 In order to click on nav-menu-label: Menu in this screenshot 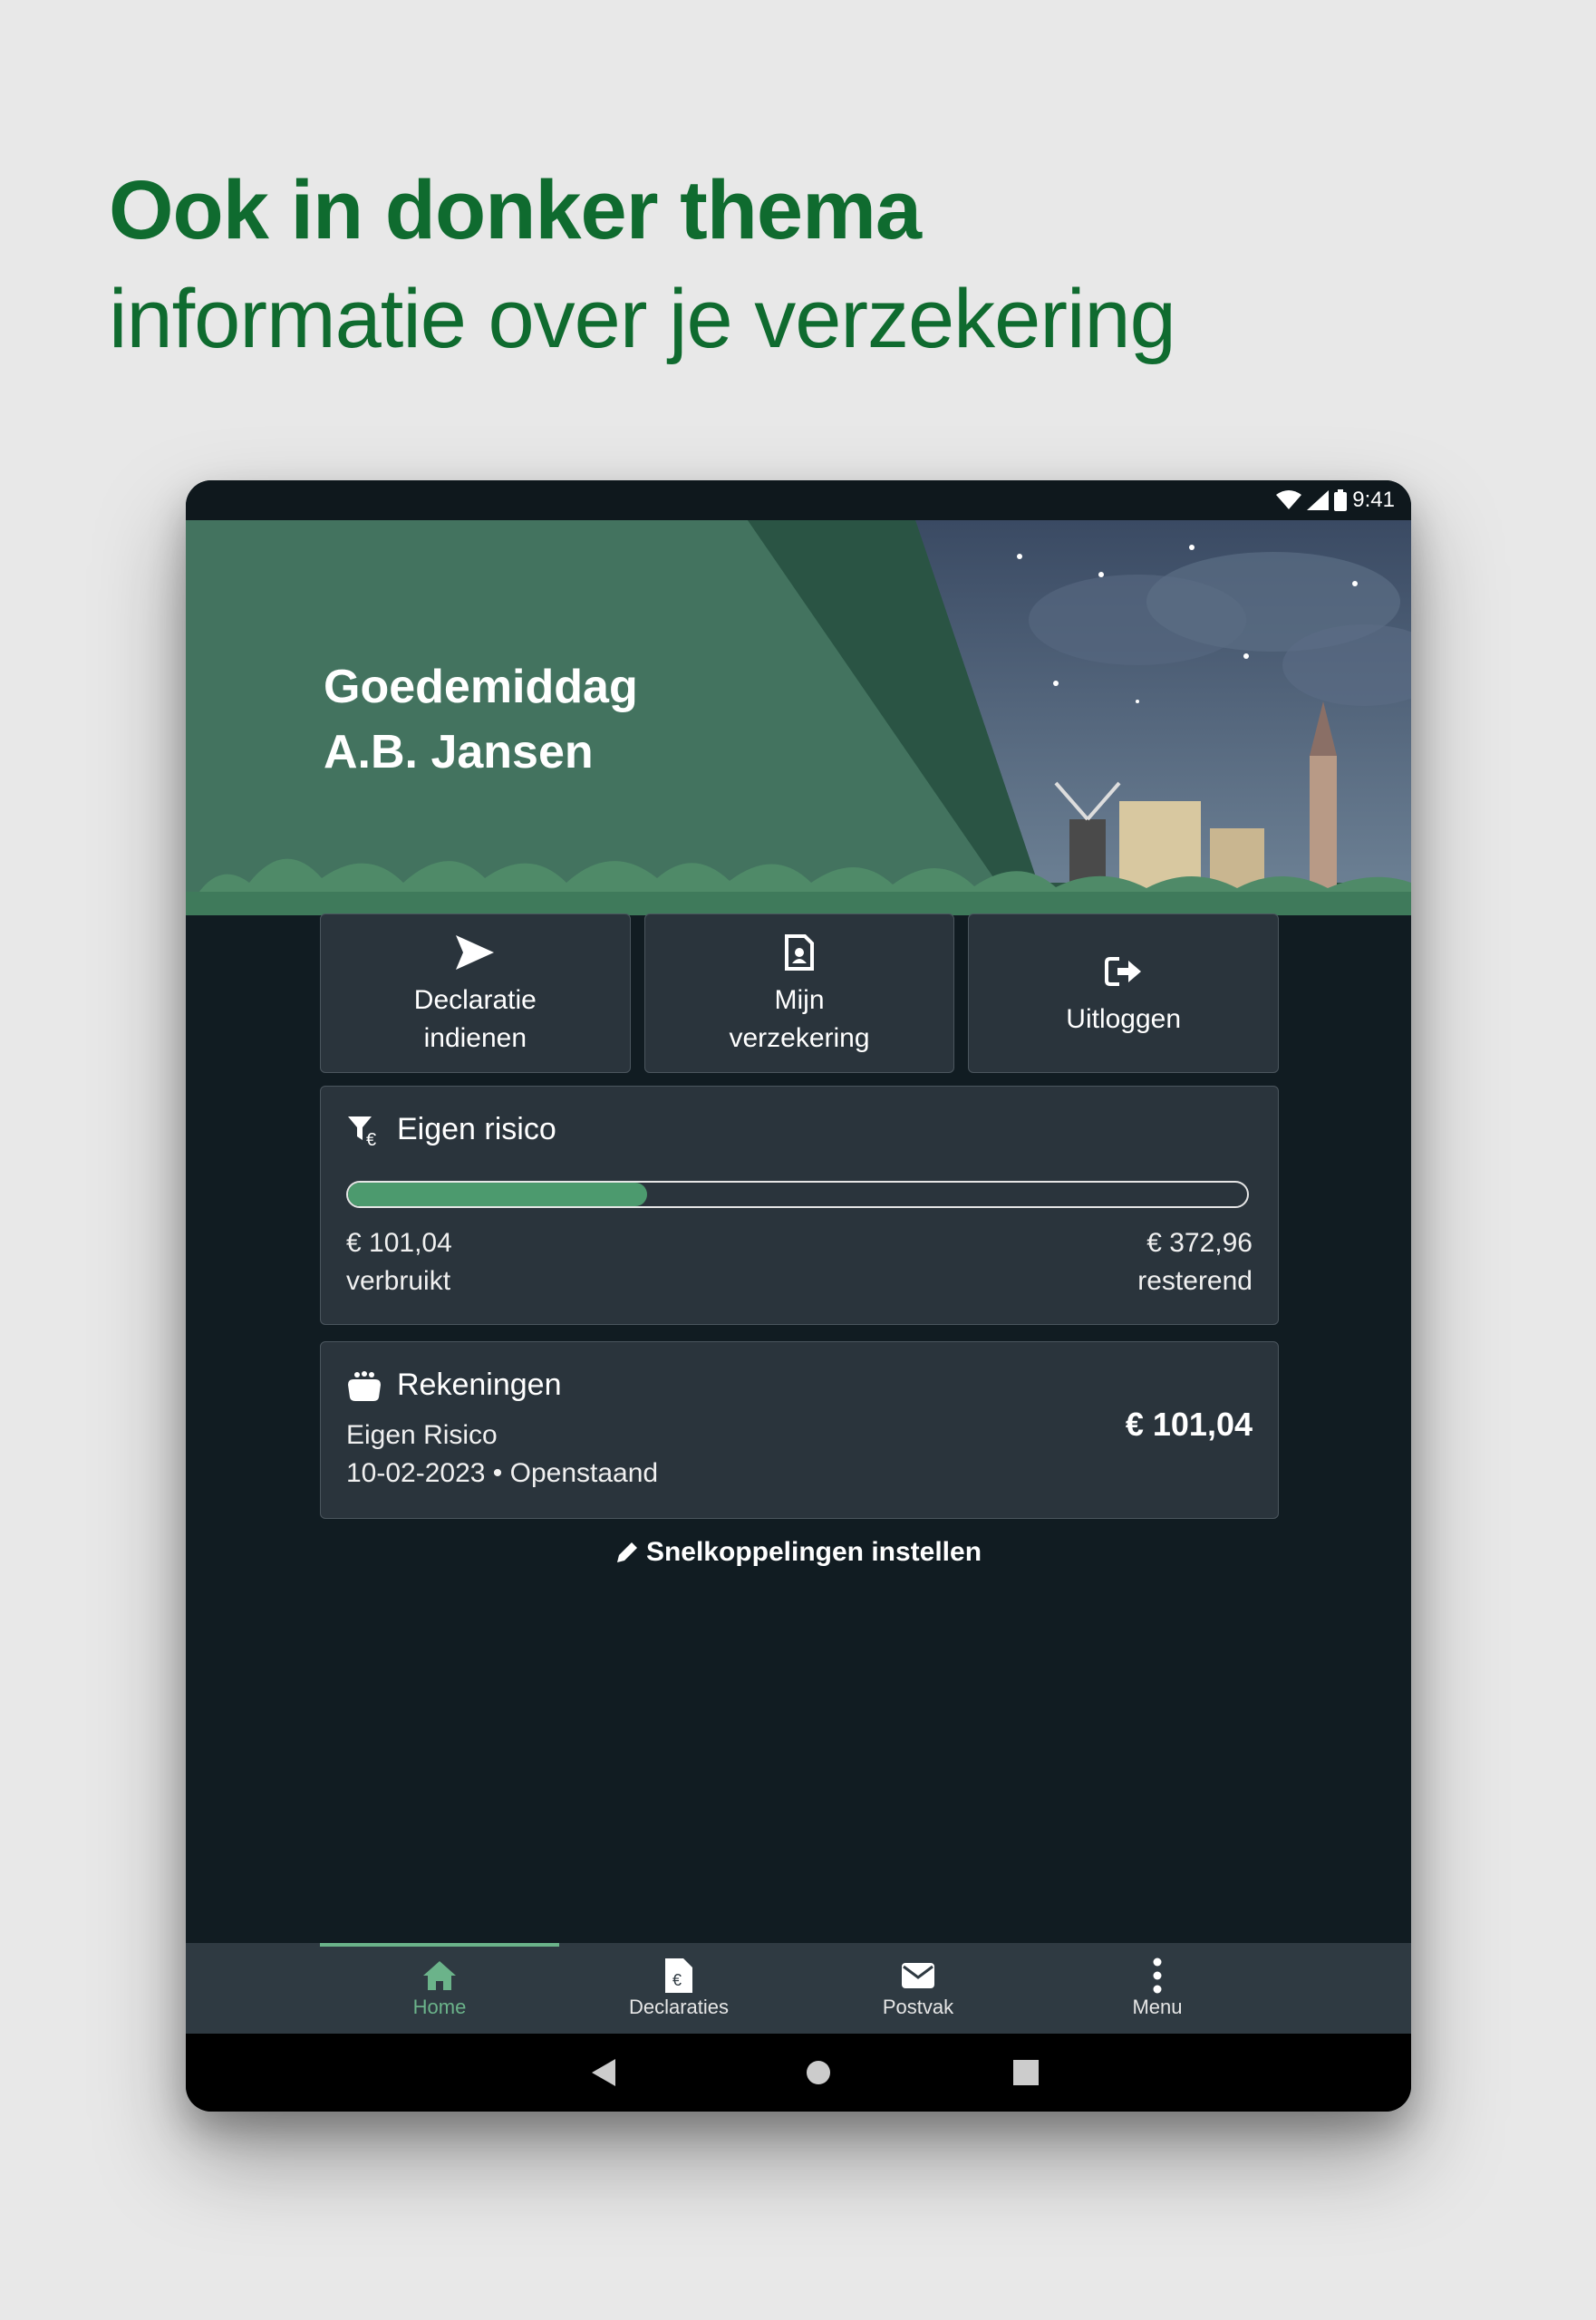, I will do `click(1157, 2007)`.